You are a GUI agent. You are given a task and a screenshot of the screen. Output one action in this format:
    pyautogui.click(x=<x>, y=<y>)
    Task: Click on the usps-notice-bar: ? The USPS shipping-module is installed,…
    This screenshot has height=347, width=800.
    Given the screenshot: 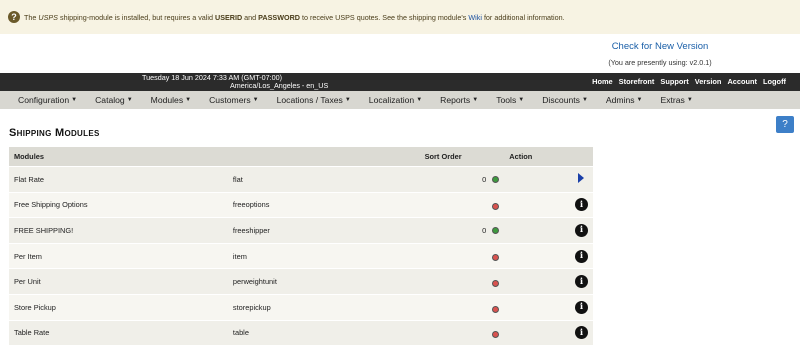 What is the action you would take?
    pyautogui.click(x=400, y=17)
    